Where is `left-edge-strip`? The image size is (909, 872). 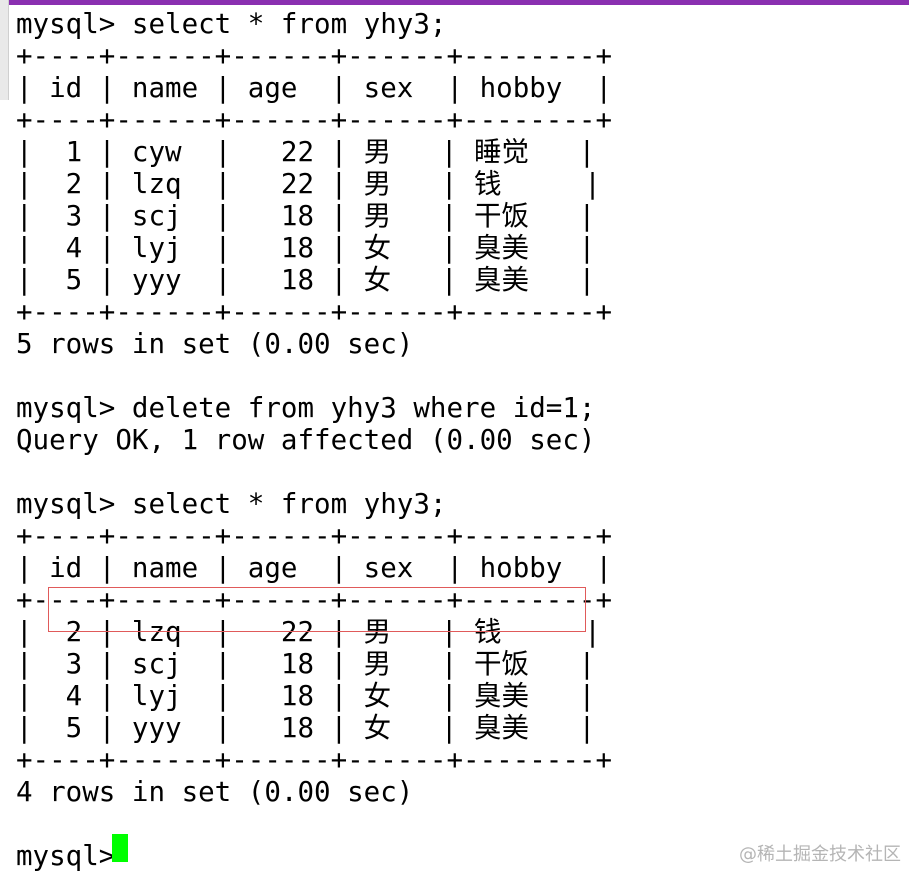 left-edge-strip is located at coordinates (4, 50).